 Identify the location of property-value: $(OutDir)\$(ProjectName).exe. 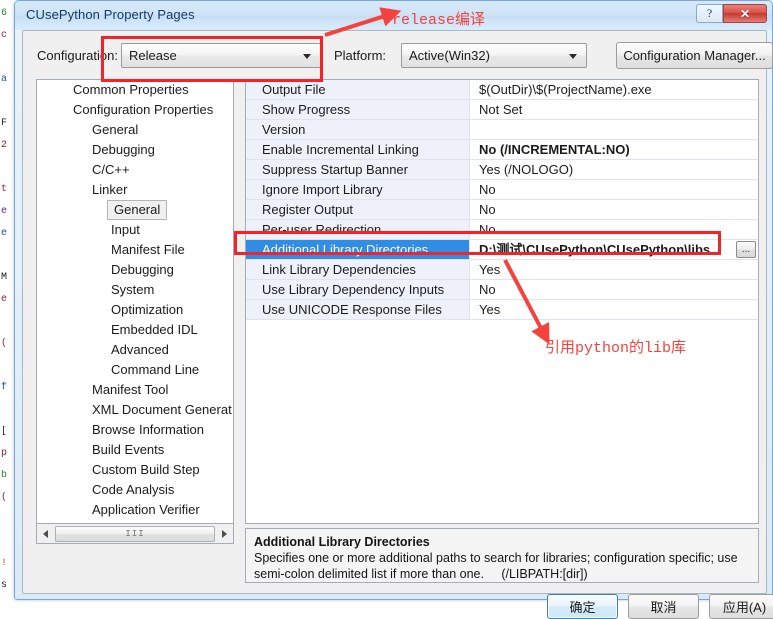
(614, 89).